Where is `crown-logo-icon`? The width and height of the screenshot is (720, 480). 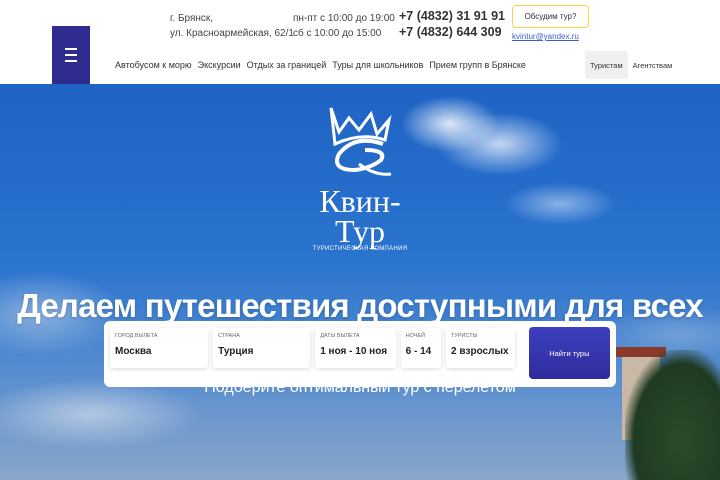
crown-logo-icon is located at coordinates (360, 141).